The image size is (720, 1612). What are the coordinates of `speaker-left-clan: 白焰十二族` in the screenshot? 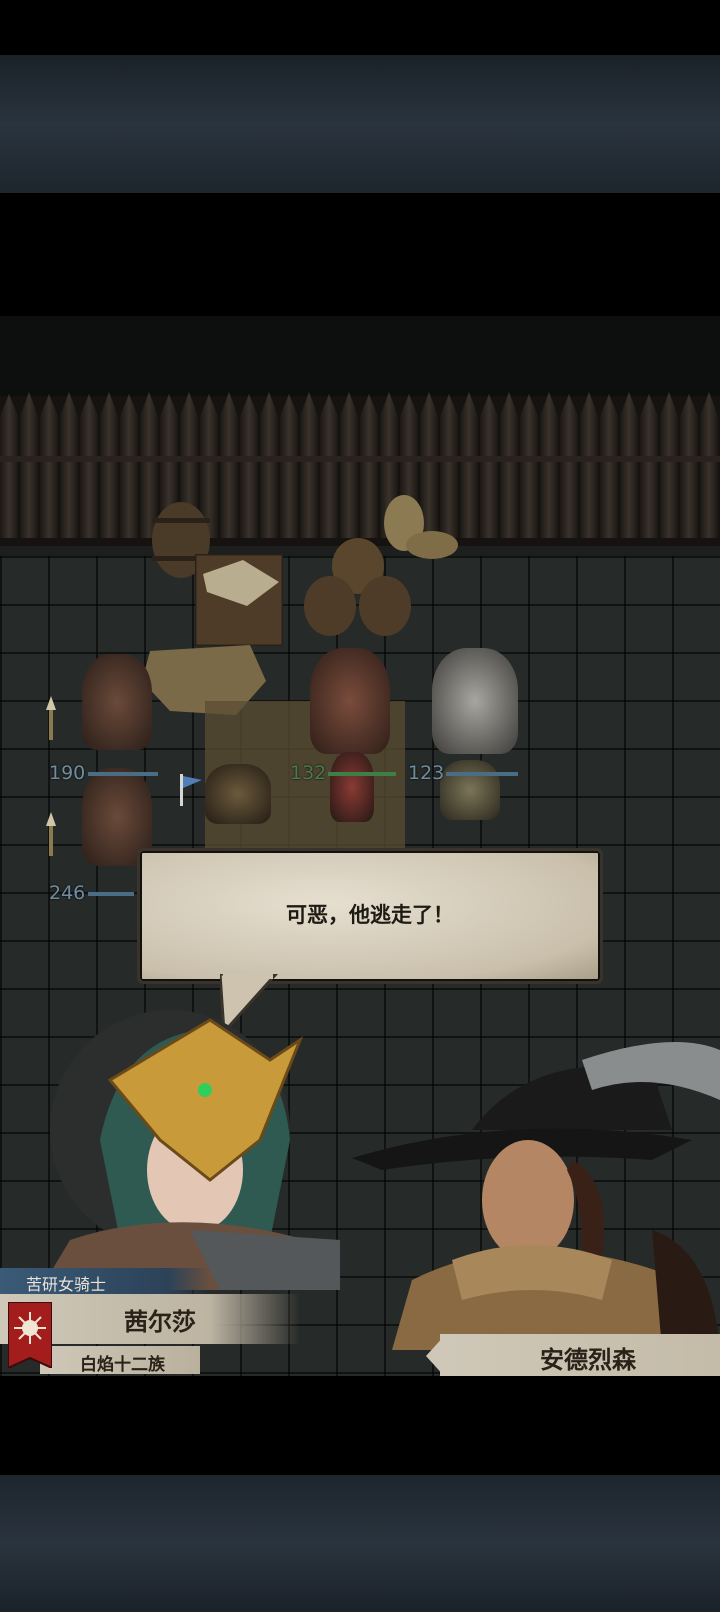 It's located at (122, 1364).